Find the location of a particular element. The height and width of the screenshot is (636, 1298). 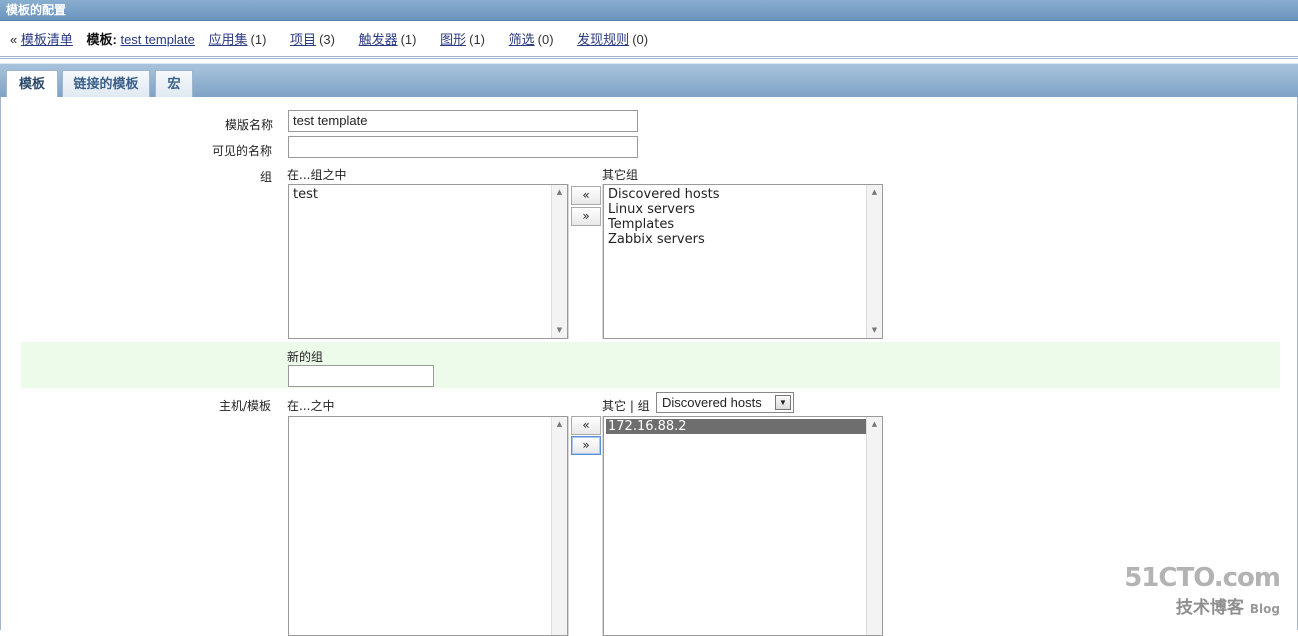

other-hosts-label: 其它 | 组 is located at coordinates (626, 406).